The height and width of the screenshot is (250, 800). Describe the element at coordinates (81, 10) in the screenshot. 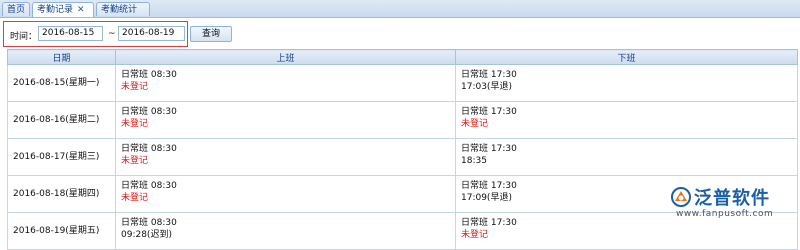

I see `close-icon: ✕` at that location.